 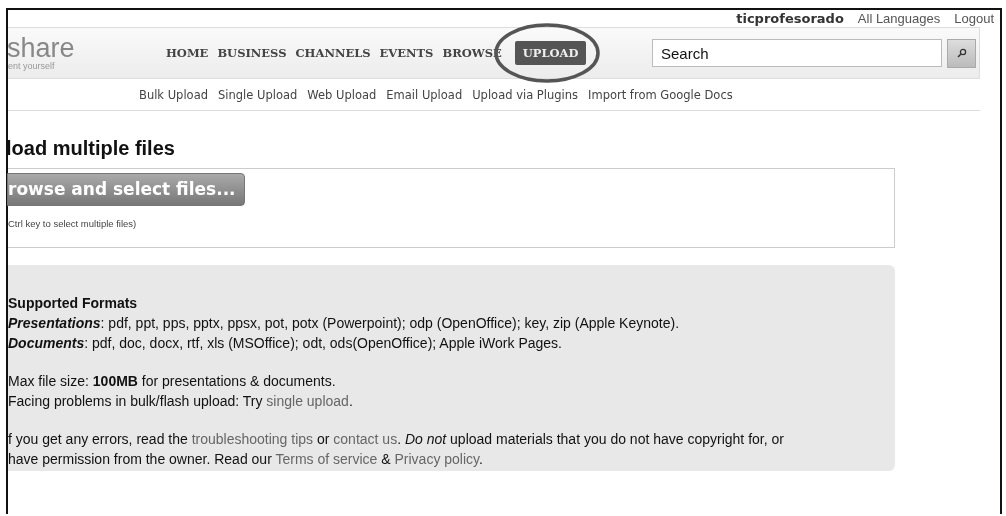 What do you see at coordinates (797, 53) in the screenshot?
I see `search-field: Search` at bounding box center [797, 53].